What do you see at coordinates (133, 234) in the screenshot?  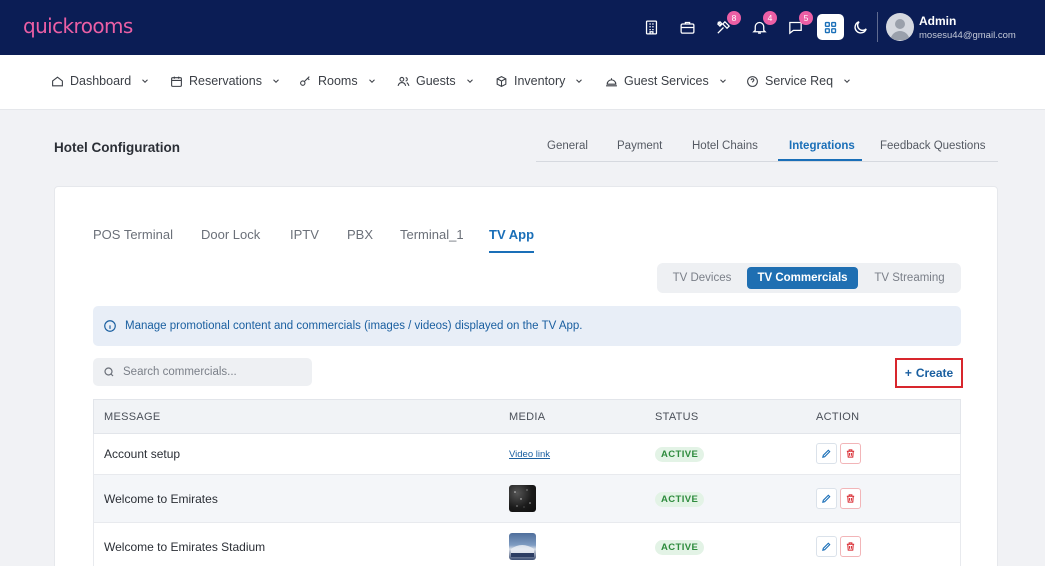 I see `tab-pos-terminal: POS Terminal` at bounding box center [133, 234].